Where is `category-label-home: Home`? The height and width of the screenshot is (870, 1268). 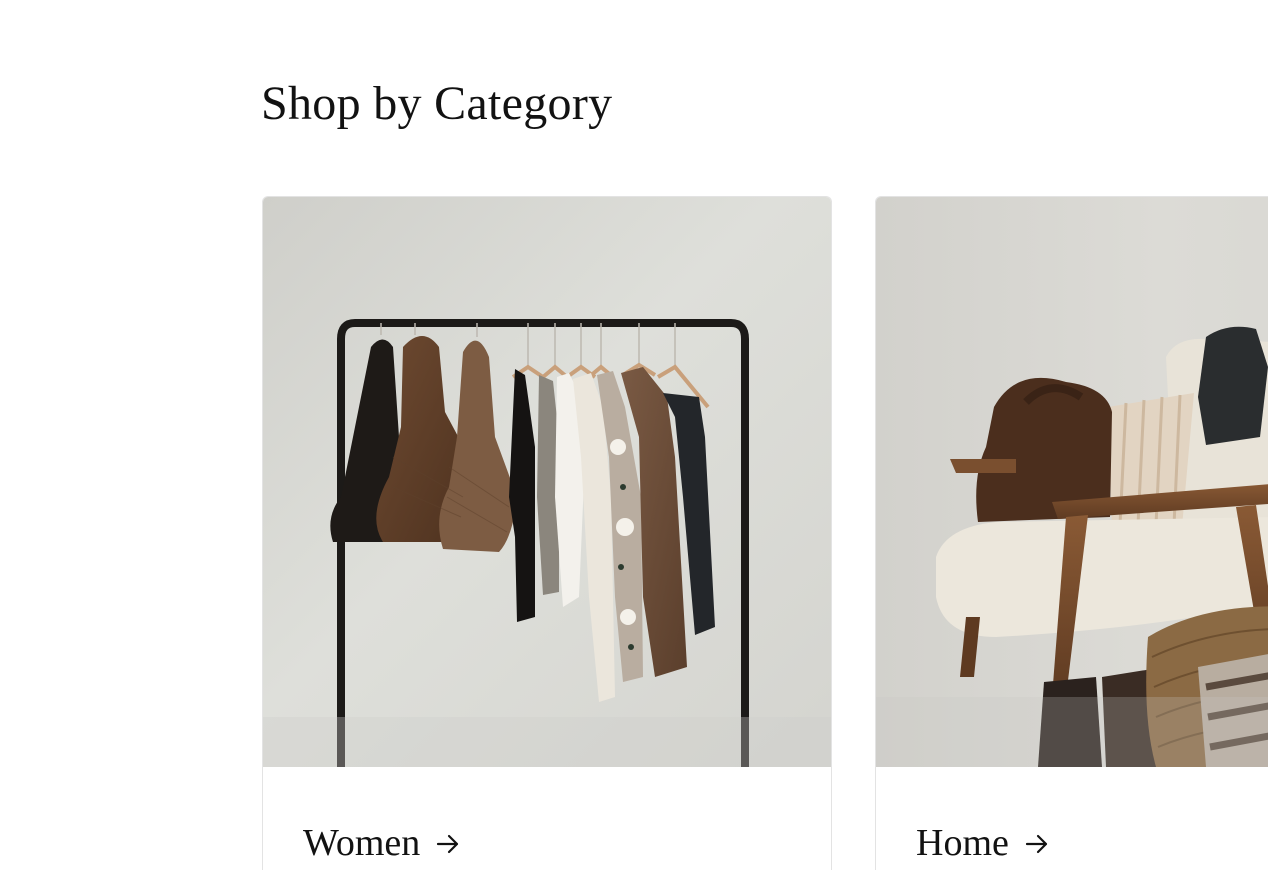 category-label-home: Home is located at coordinates (962, 843).